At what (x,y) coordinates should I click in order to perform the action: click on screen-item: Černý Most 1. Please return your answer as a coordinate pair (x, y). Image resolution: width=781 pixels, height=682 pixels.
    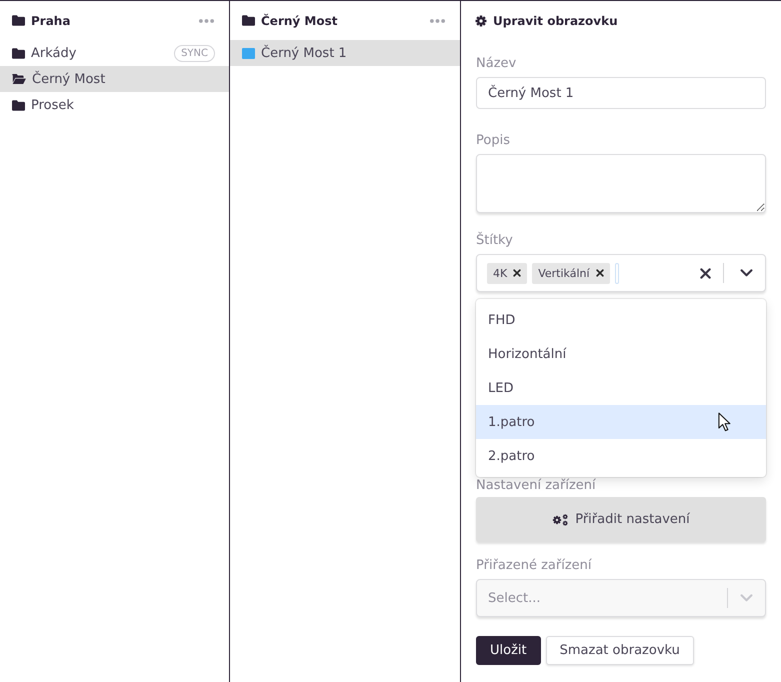
    Looking at the image, I should click on (345, 53).